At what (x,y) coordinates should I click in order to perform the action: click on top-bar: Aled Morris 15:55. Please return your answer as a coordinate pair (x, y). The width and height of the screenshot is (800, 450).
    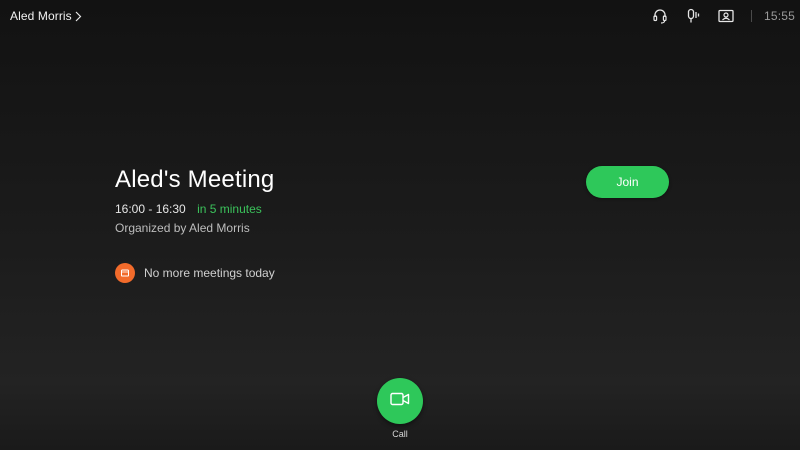
    Looking at the image, I should click on (400, 16).